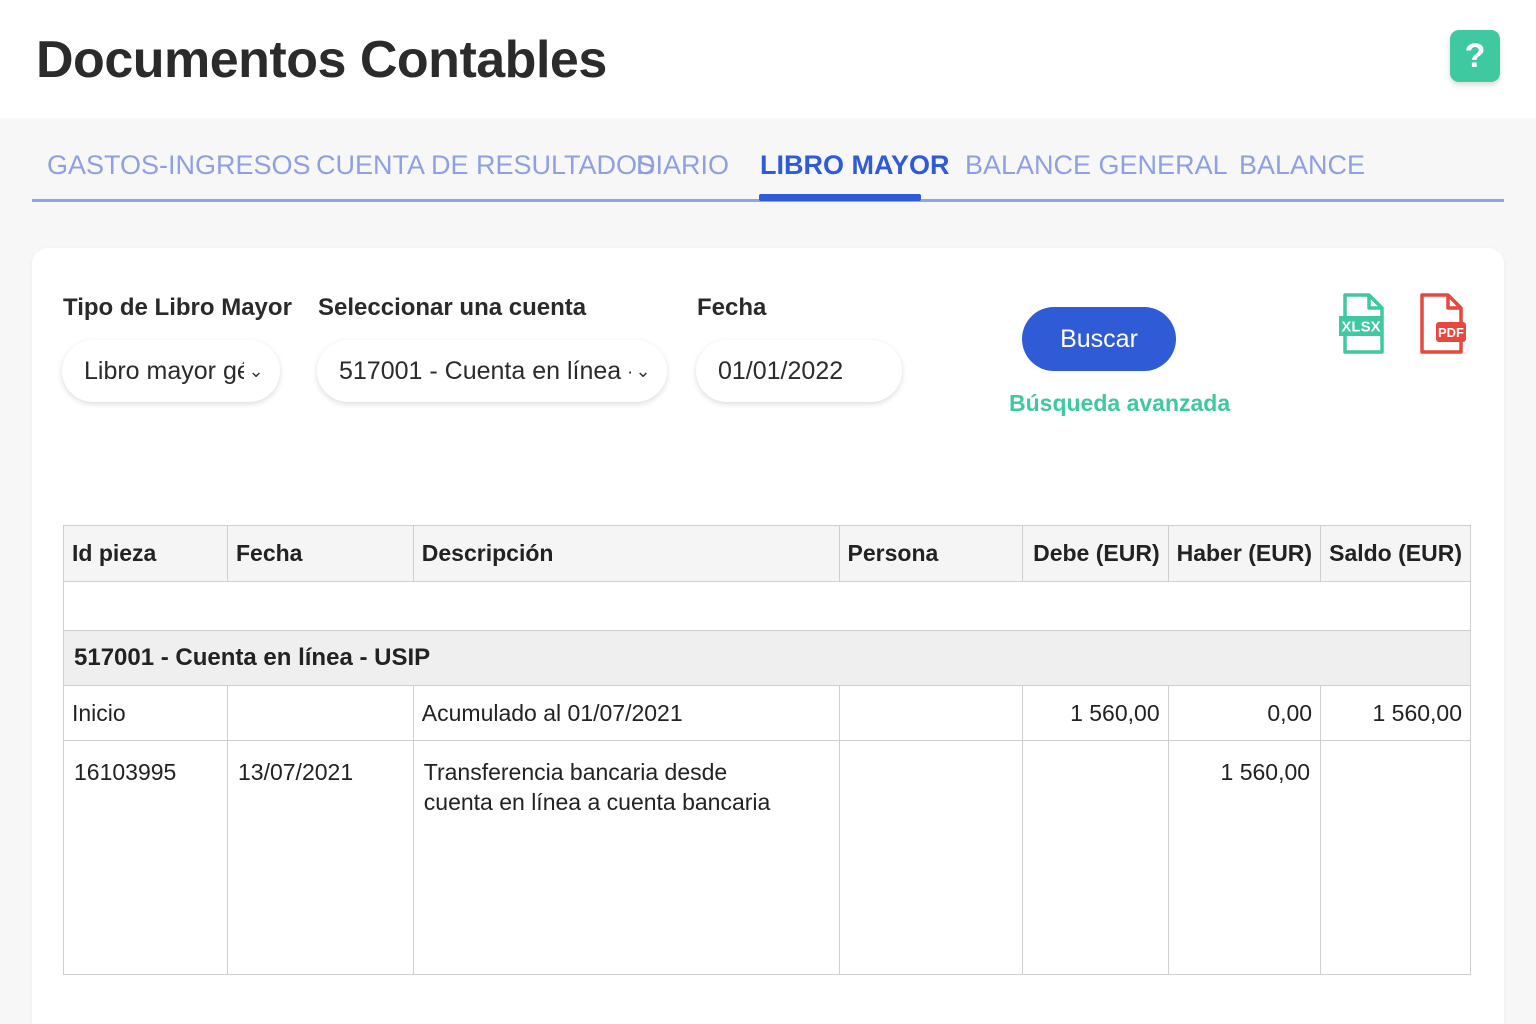 Image resolution: width=1536 pixels, height=1024 pixels. I want to click on tab-balance: BALANCE, so click(1302, 165).